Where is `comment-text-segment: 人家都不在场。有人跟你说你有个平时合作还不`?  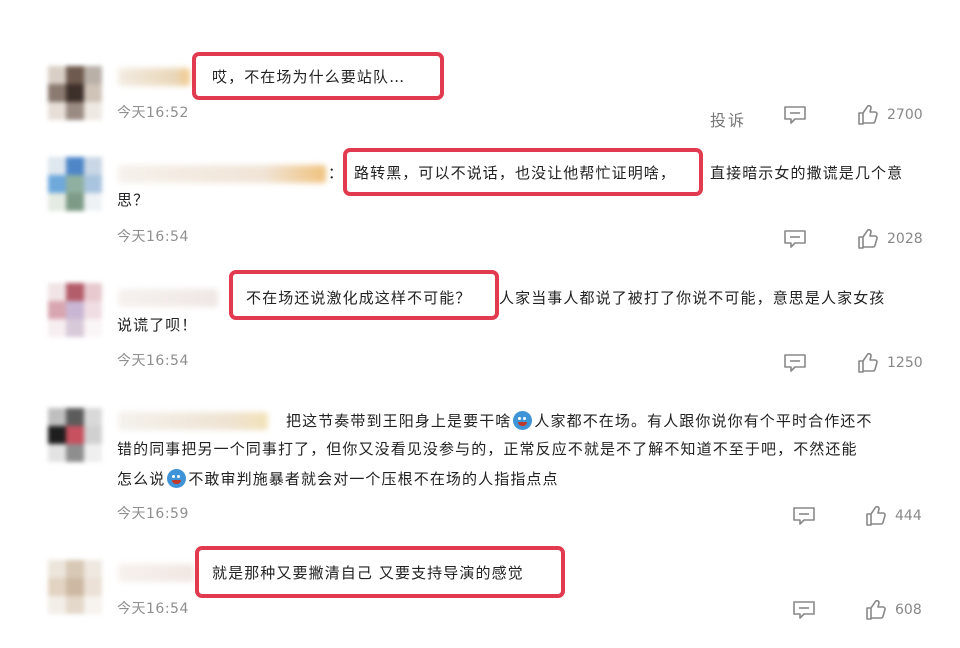
comment-text-segment: 人家都不在场。有人跟你说你有个平时合作还不 is located at coordinates (703, 421).